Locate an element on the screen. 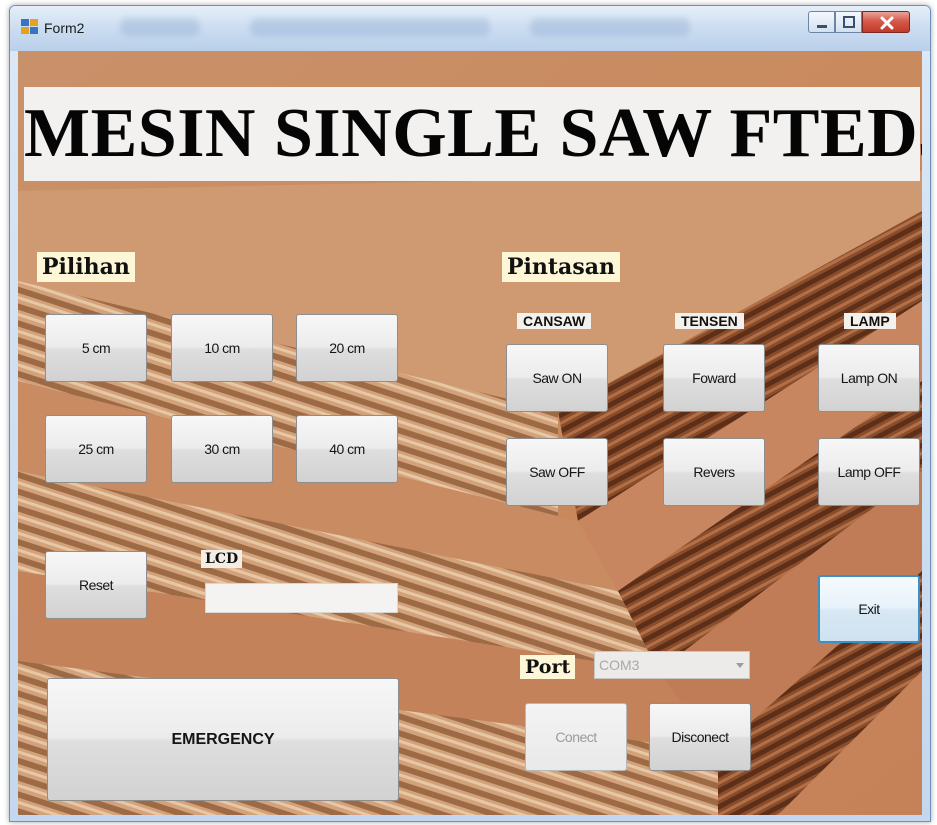  maximize-button is located at coordinates (848, 22).